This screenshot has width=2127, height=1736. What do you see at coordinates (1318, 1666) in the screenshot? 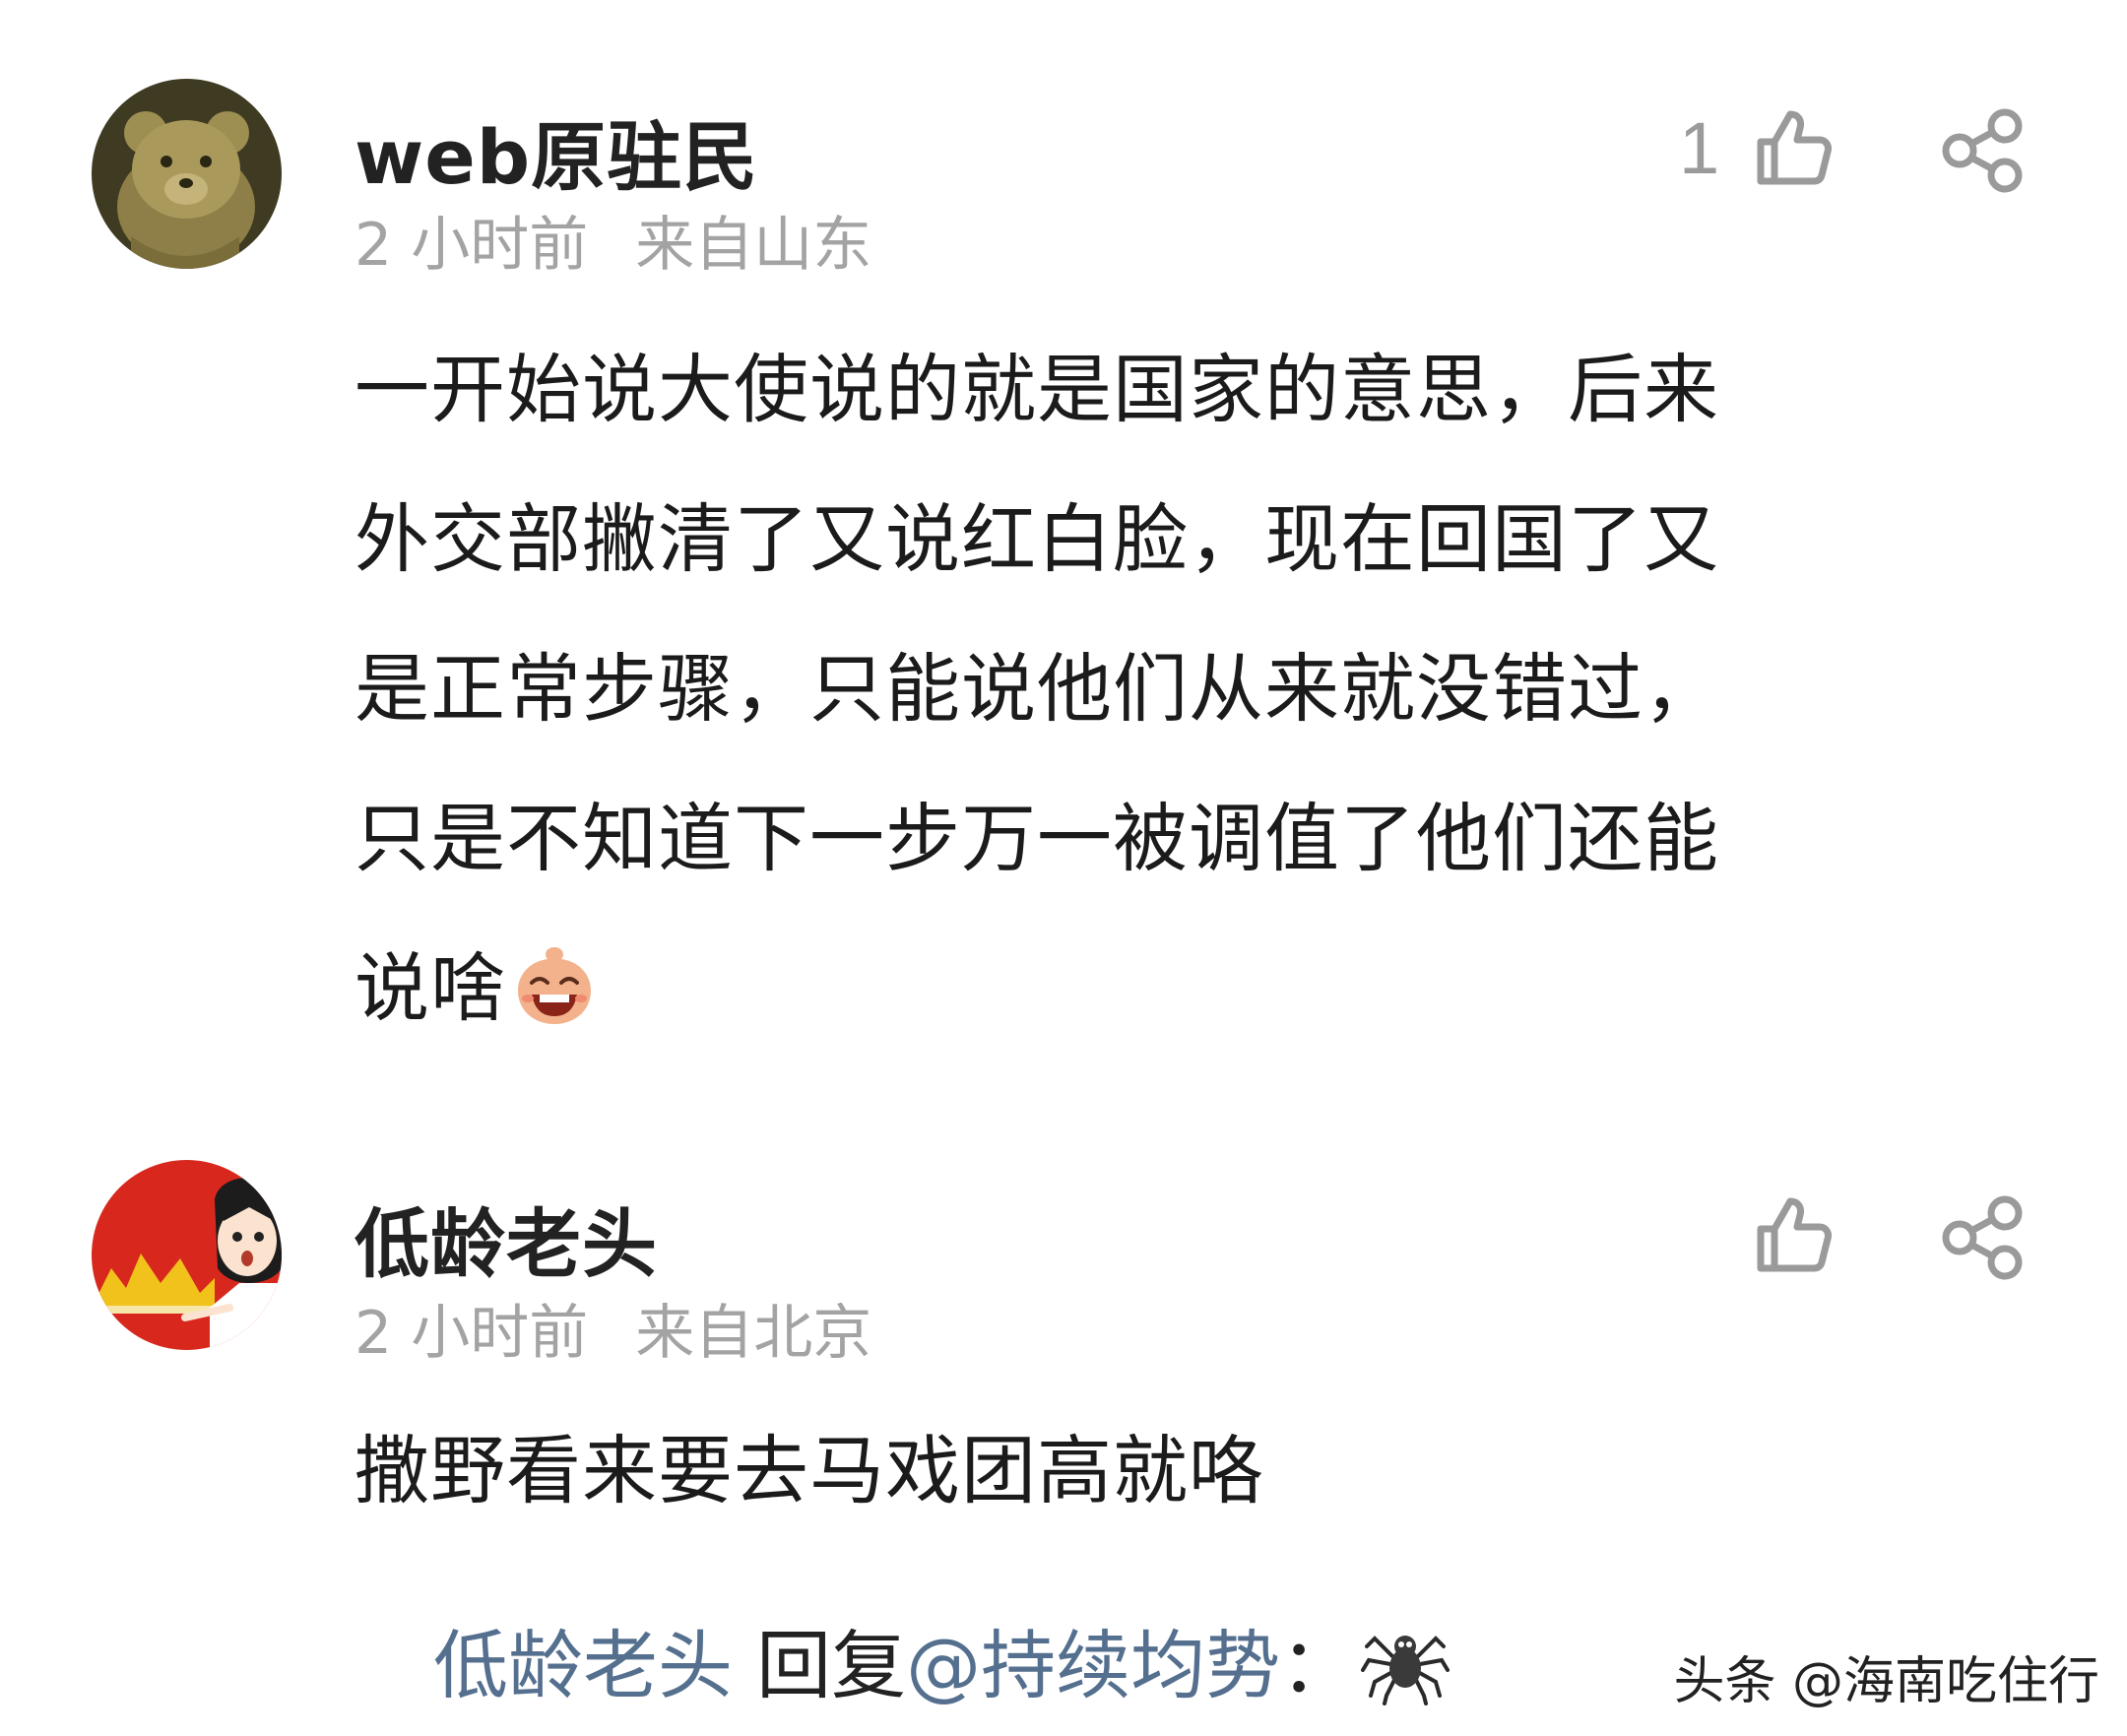
I see `reply-colon: ：` at bounding box center [1318, 1666].